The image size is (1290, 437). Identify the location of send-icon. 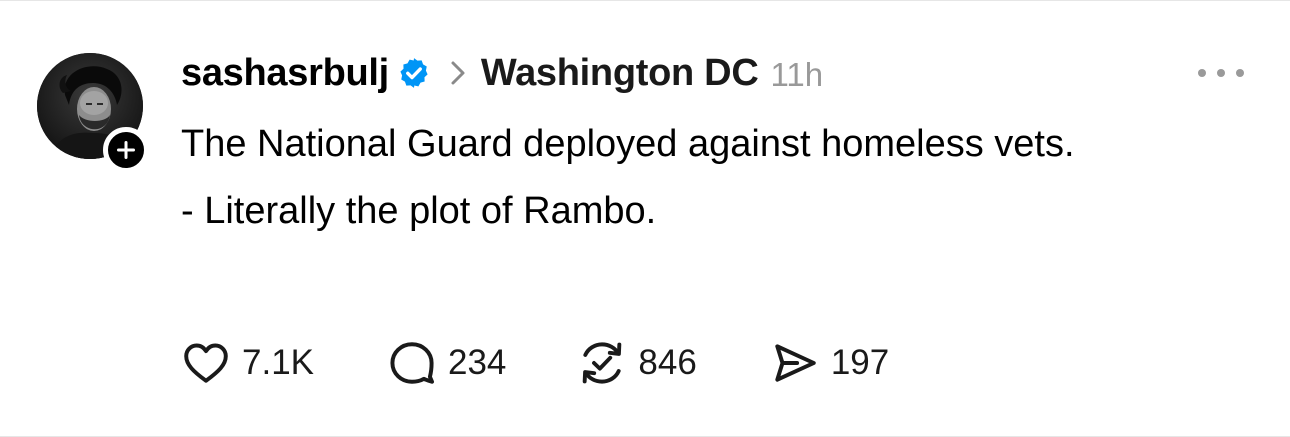
(795, 363).